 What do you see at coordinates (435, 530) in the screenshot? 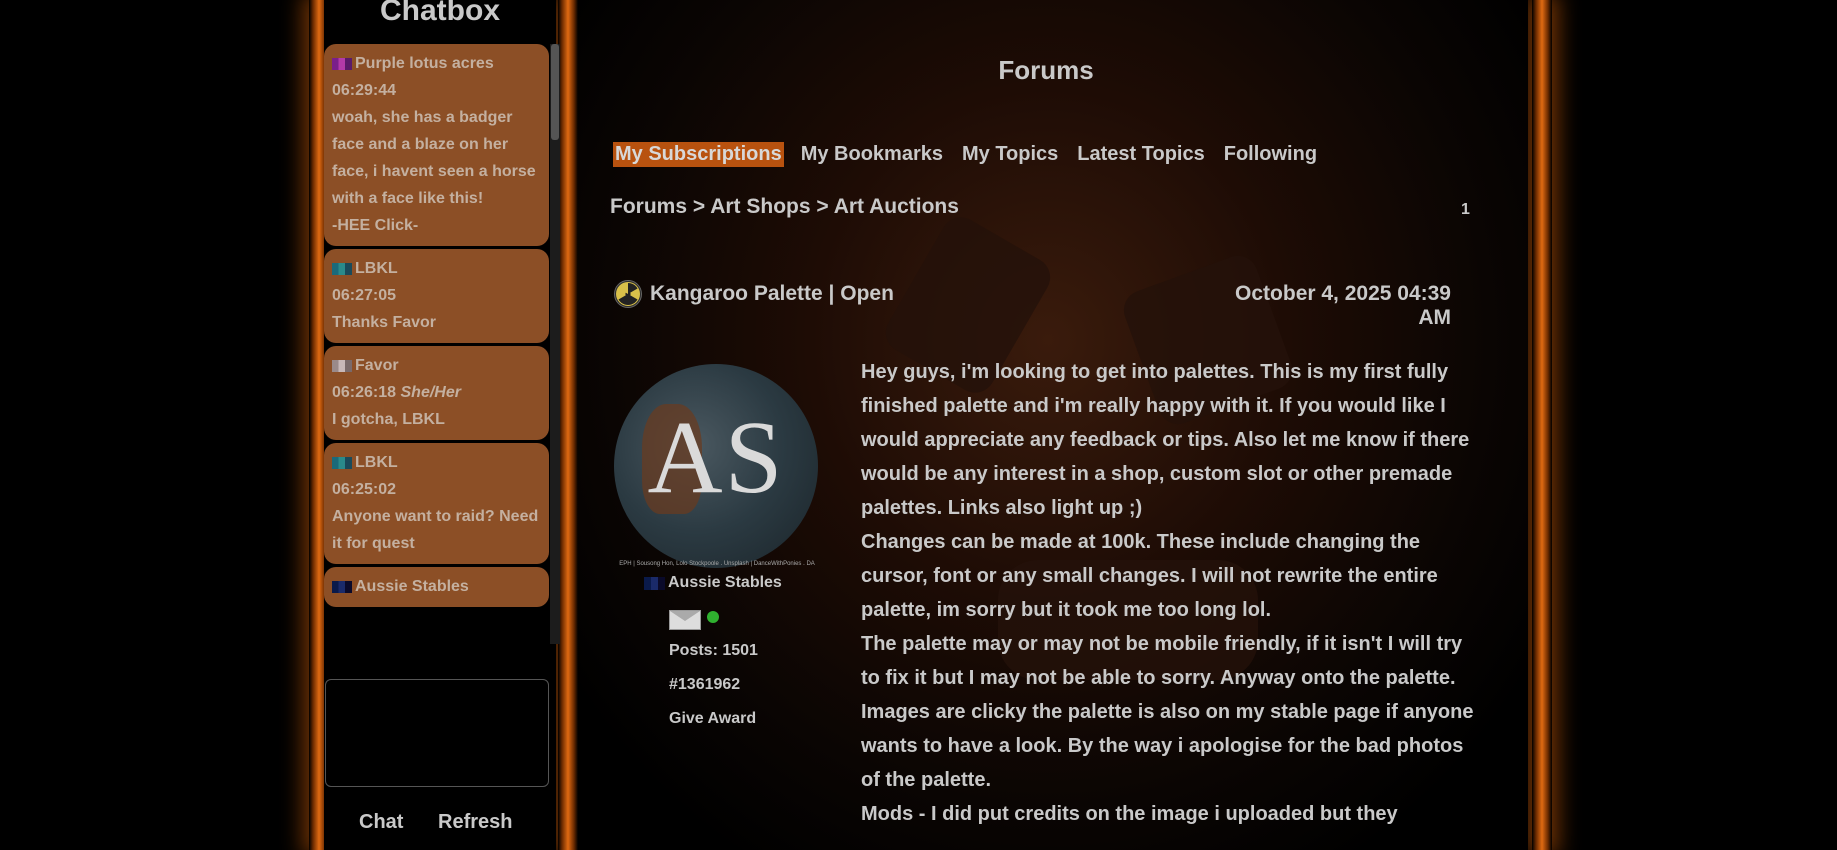
I see `chat-text: Anyone want to raid? Need it for quest` at bounding box center [435, 530].